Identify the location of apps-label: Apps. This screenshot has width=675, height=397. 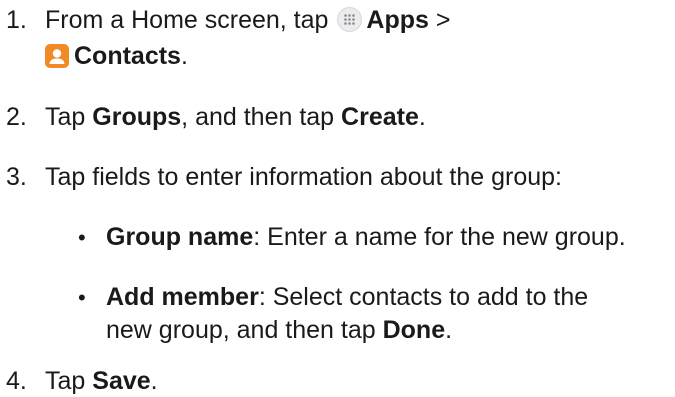
(397, 20).